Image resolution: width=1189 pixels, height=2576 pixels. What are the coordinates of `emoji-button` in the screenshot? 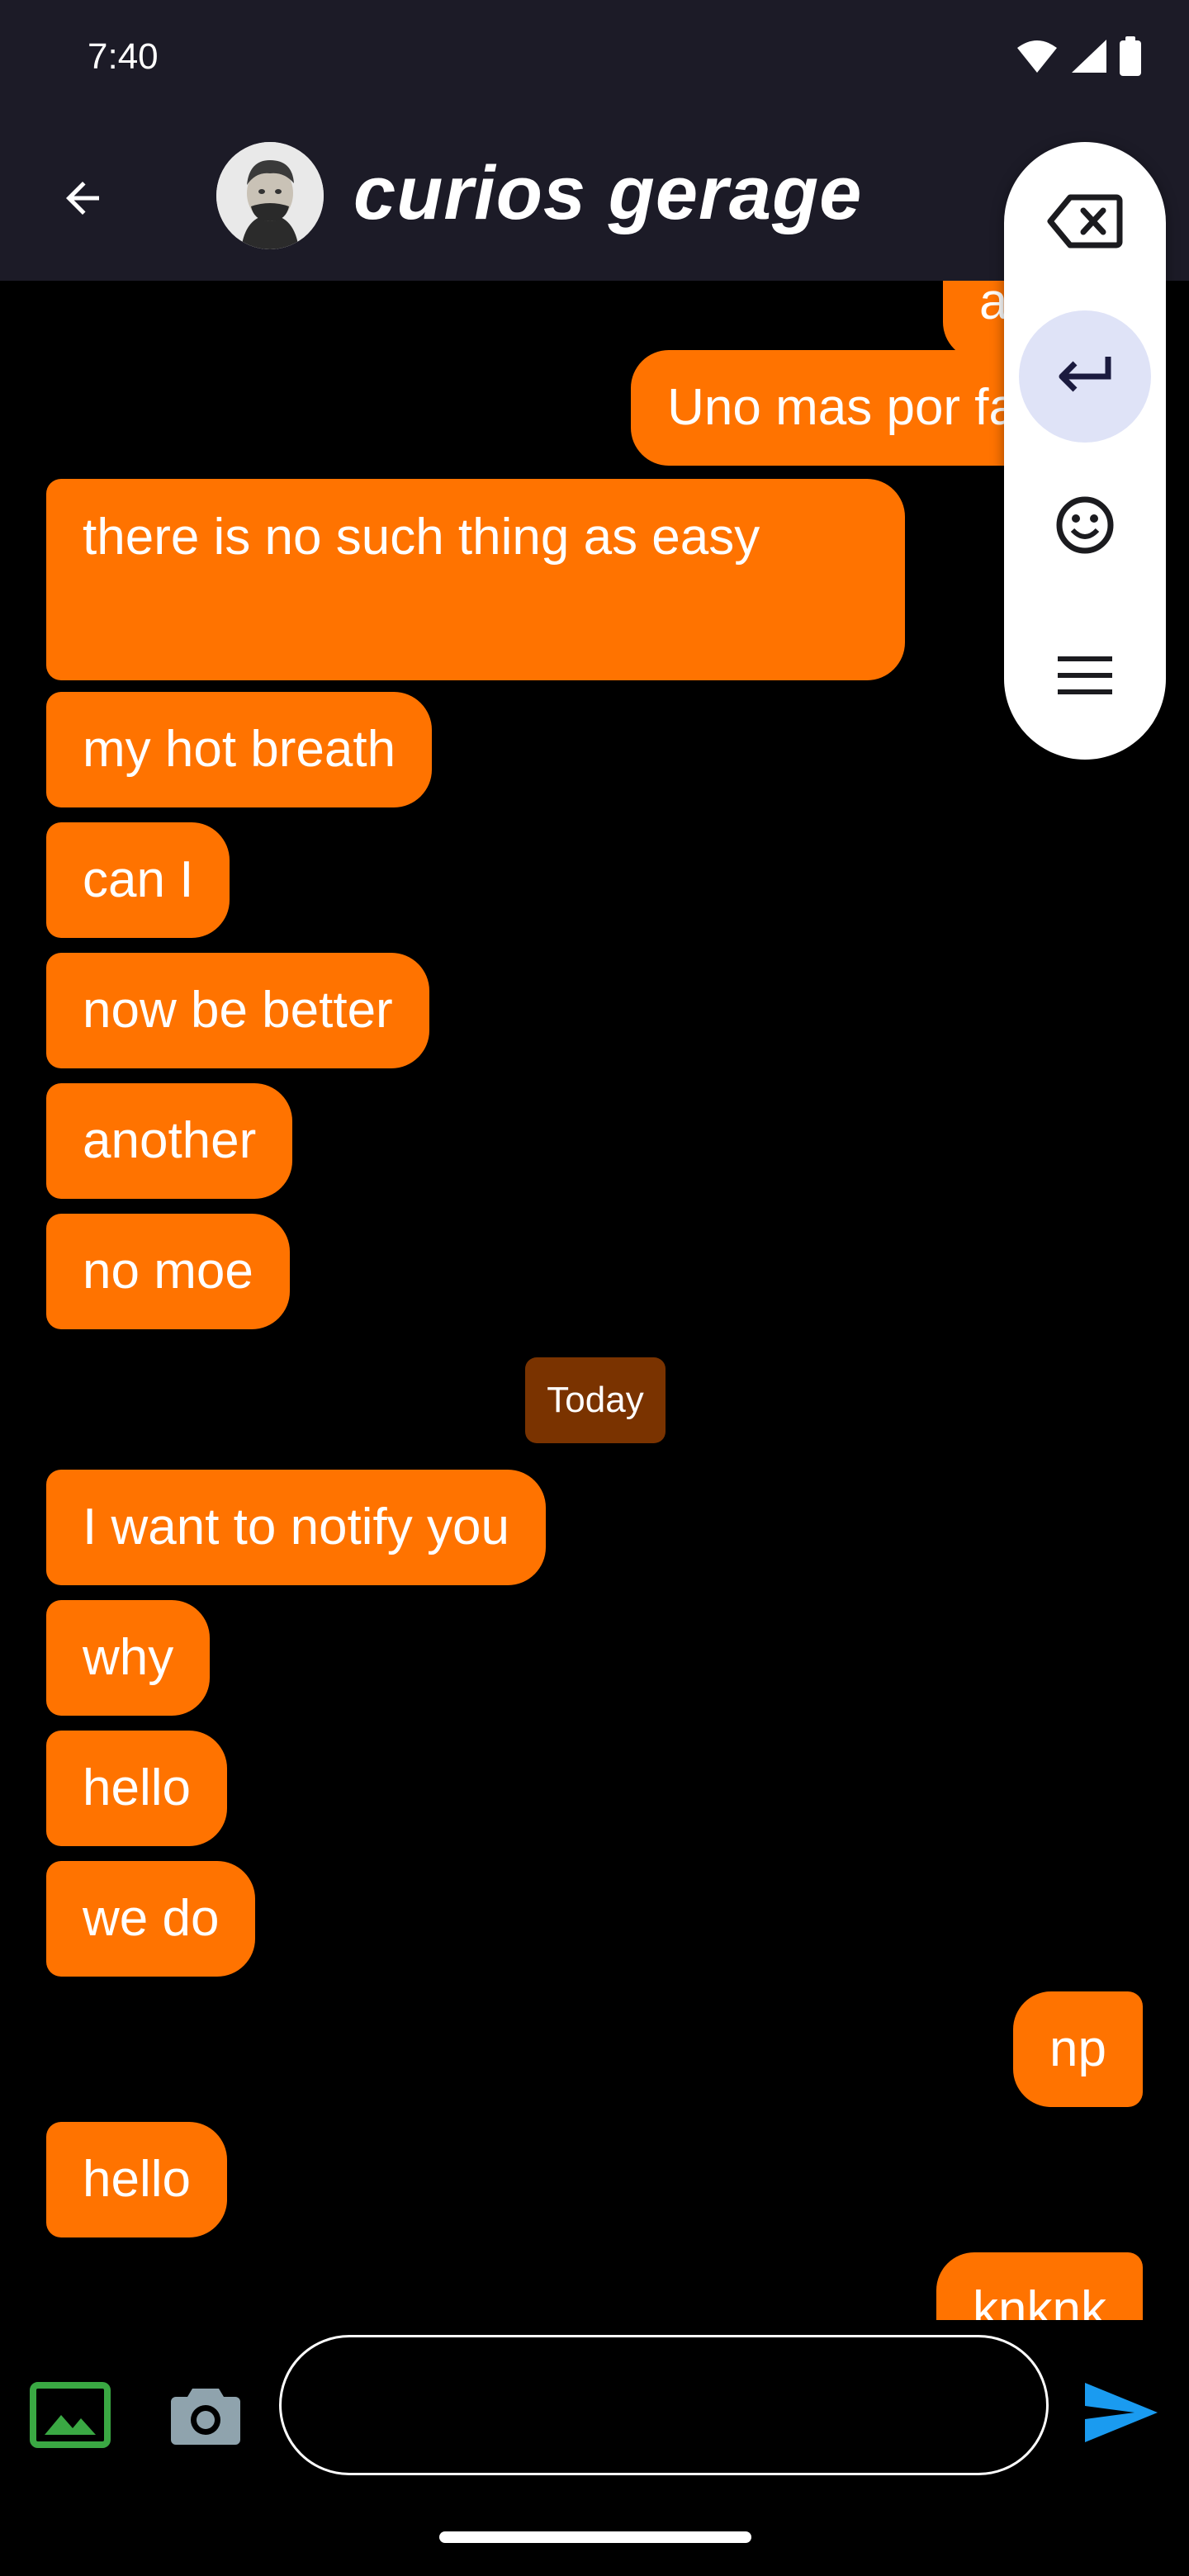 It's located at (1085, 525).